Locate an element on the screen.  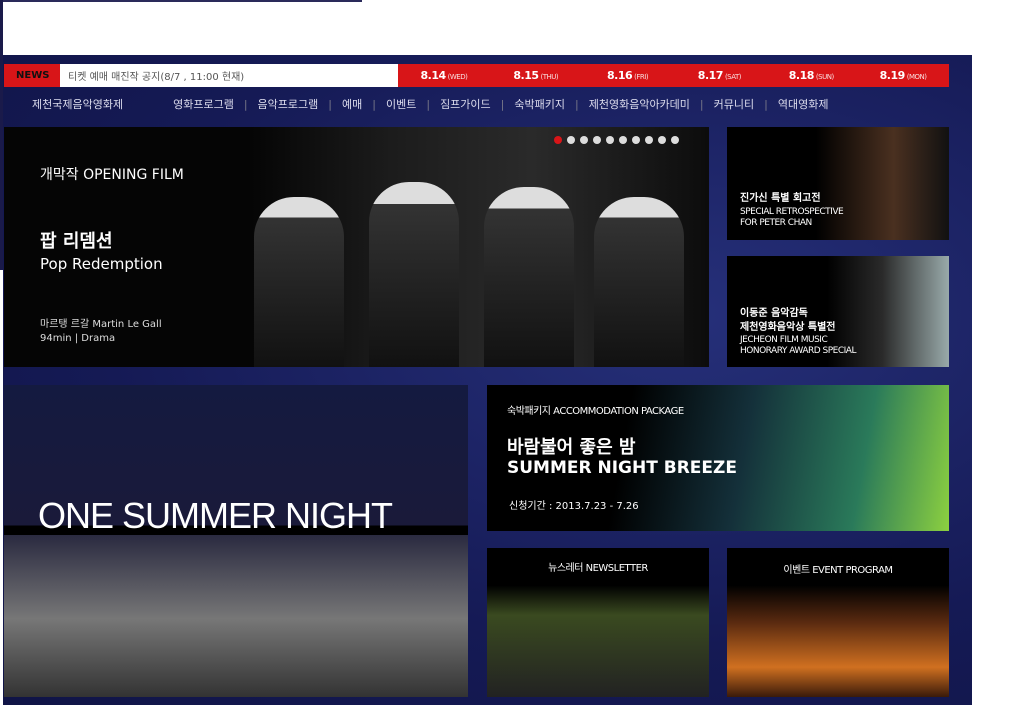
date-value: 8.17 is located at coordinates (710, 75).